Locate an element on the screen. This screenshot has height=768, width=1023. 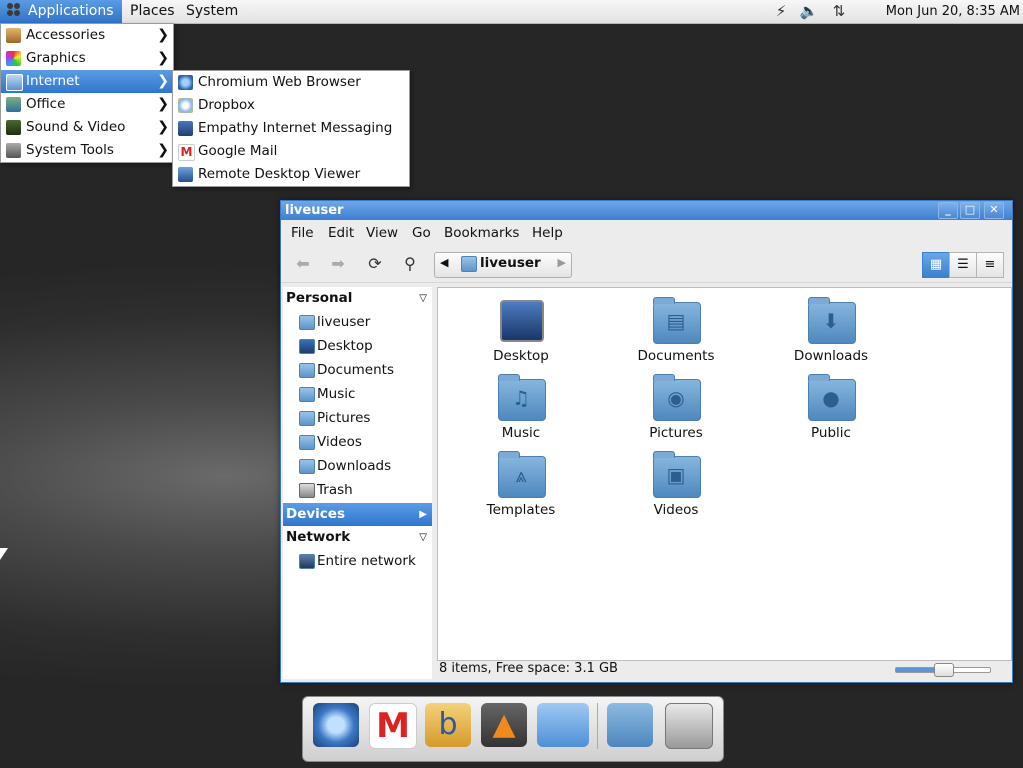
menu-item-google-mail: M Google Mail is located at coordinates (291, 151).